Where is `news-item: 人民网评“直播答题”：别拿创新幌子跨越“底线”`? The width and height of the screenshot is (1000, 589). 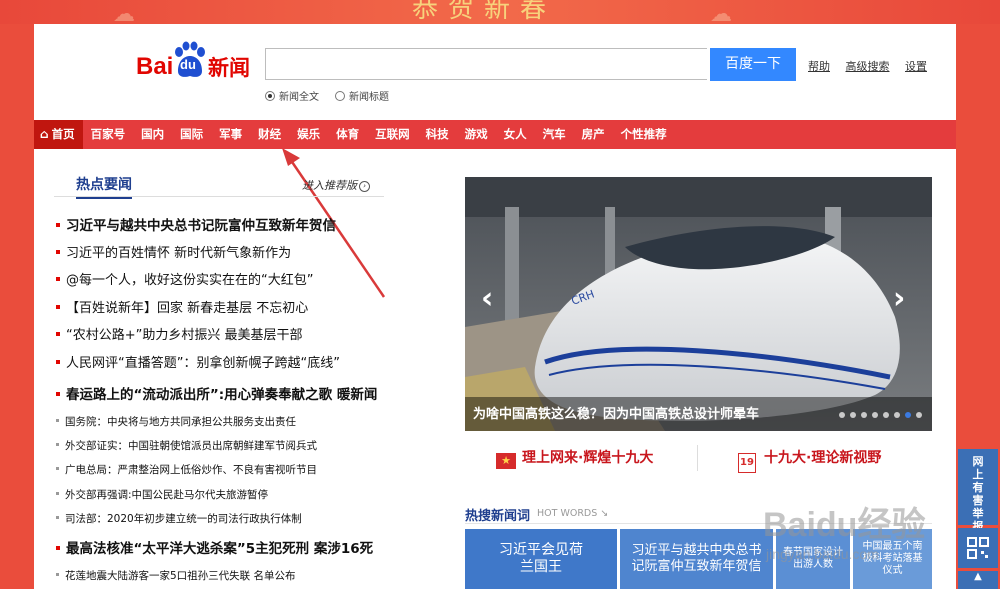 news-item: 人民网评“直播答题”：别拿创新幌子跨越“底线” is located at coordinates (198, 361).